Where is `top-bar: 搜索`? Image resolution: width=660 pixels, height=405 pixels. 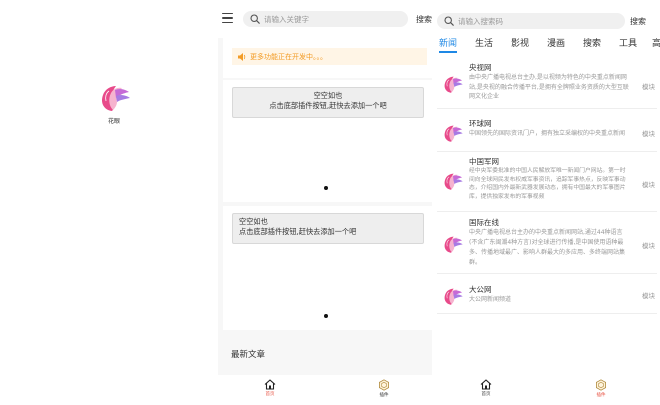 top-bar: 搜索 is located at coordinates (325, 19).